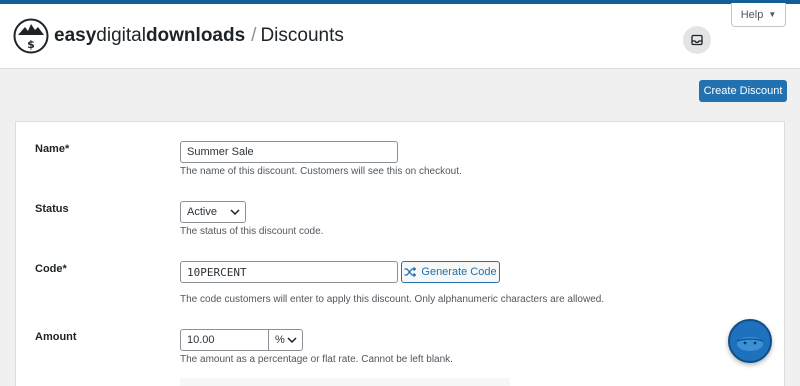  I want to click on help-tab-button: Help ▼, so click(758, 15).